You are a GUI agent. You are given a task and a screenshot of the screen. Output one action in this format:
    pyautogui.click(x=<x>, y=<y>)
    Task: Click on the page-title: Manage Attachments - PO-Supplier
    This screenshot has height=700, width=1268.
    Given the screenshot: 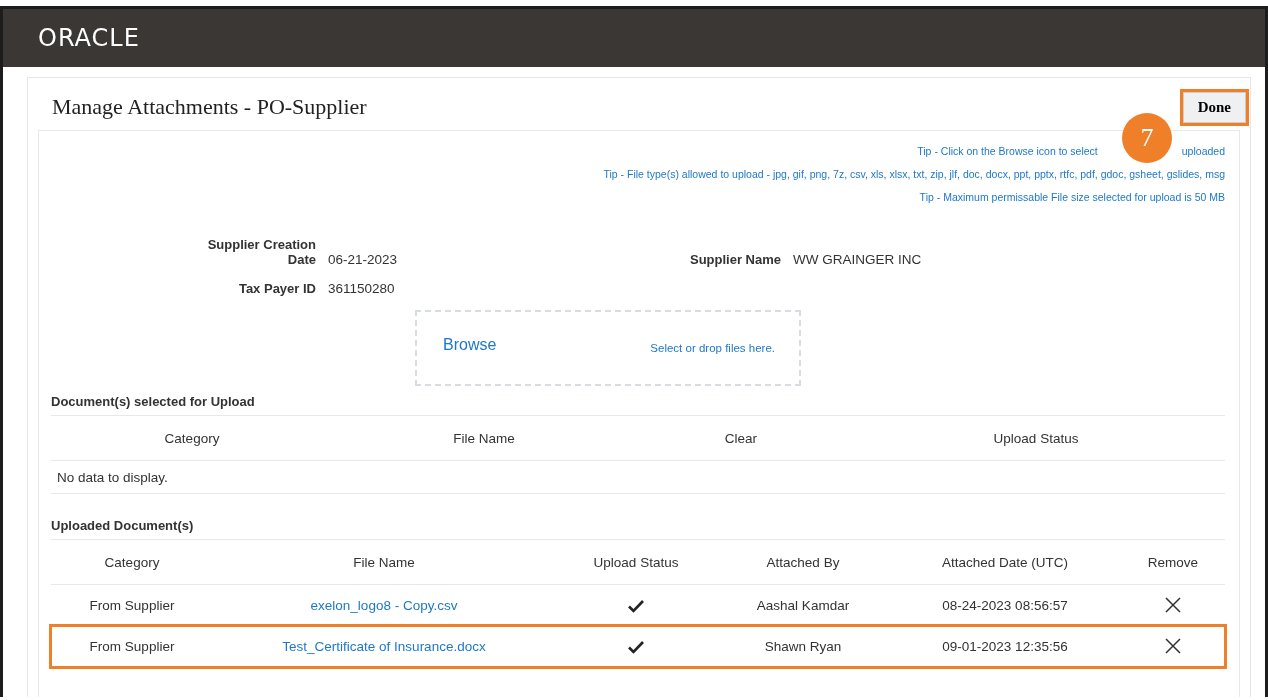 What is the action you would take?
    pyautogui.click(x=209, y=107)
    